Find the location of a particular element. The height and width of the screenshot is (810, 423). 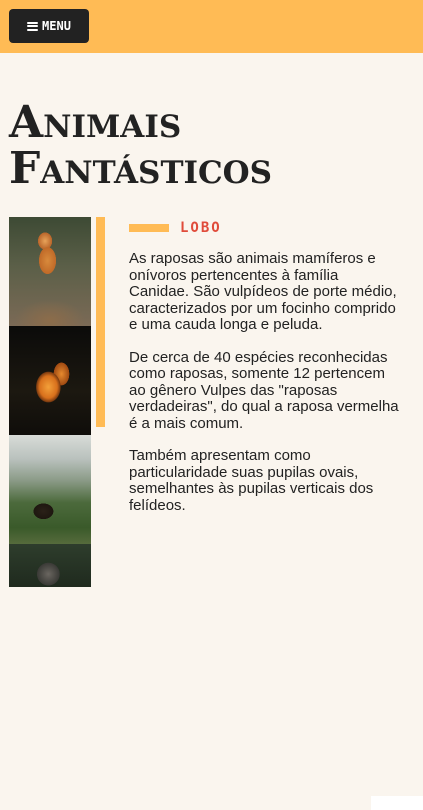

label-dash is located at coordinates (149, 228).